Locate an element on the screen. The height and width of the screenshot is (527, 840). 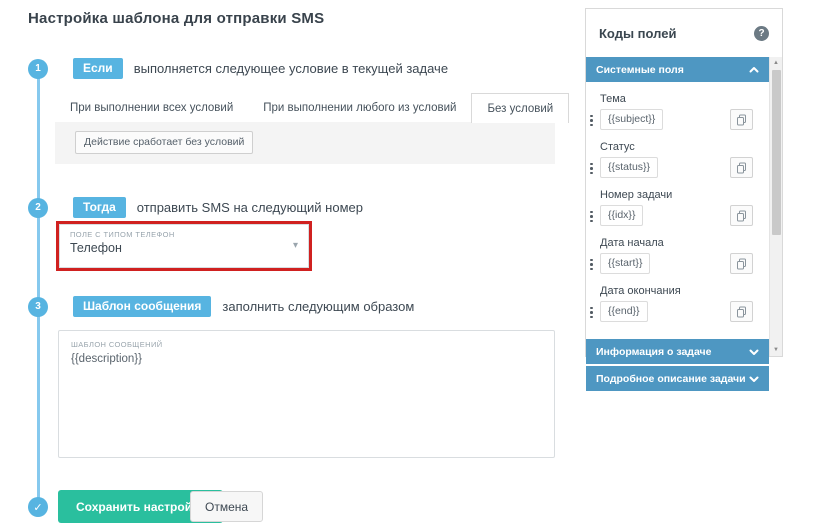
chevron-up-icon is located at coordinates (754, 70).